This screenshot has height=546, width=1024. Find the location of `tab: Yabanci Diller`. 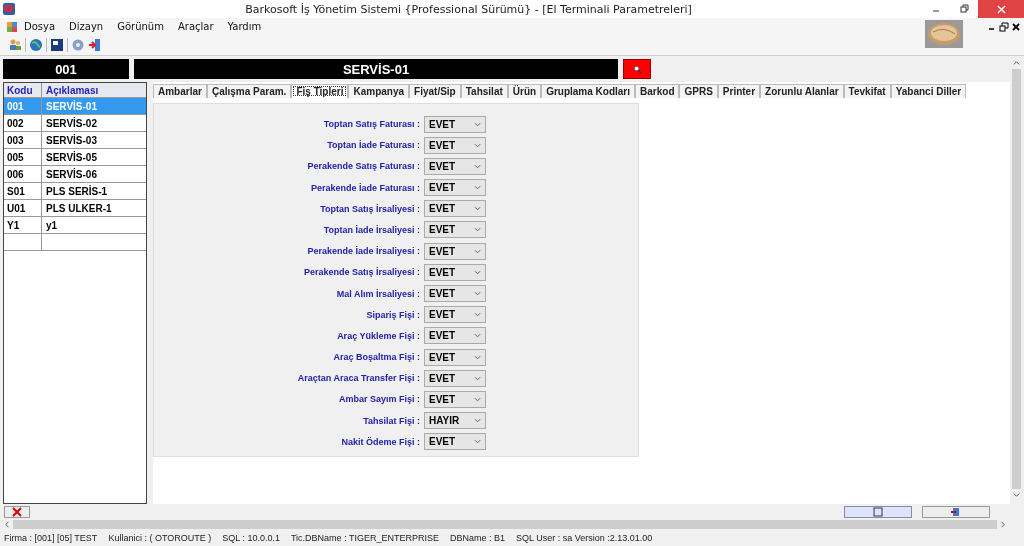

tab: Yabanci Diller is located at coordinates (928, 91).